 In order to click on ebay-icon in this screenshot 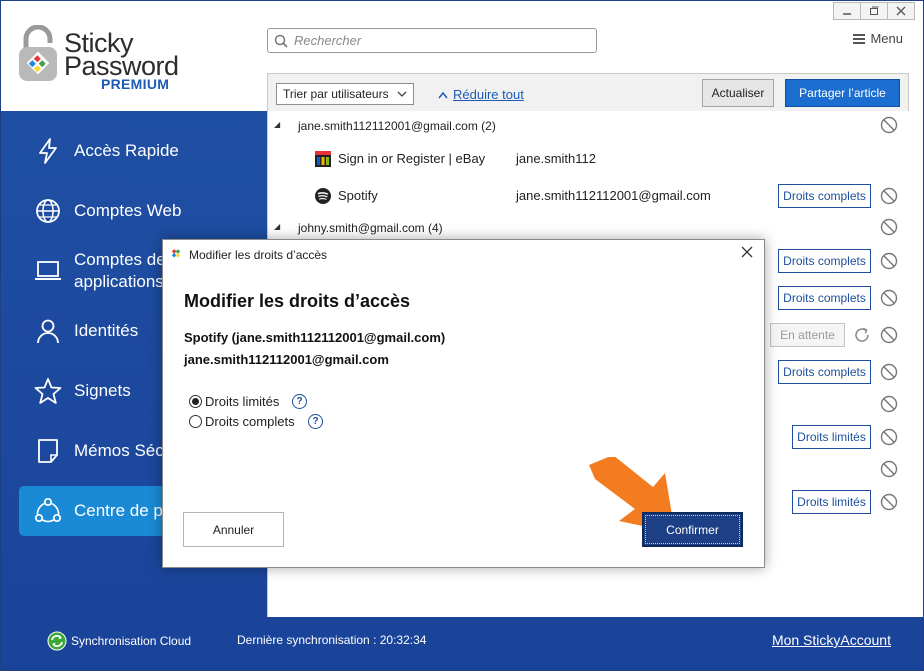, I will do `click(323, 159)`.